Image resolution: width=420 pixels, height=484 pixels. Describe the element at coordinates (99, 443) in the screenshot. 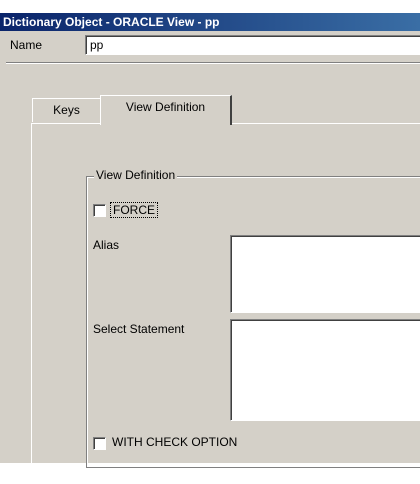

I see `check-option-checkbox` at that location.